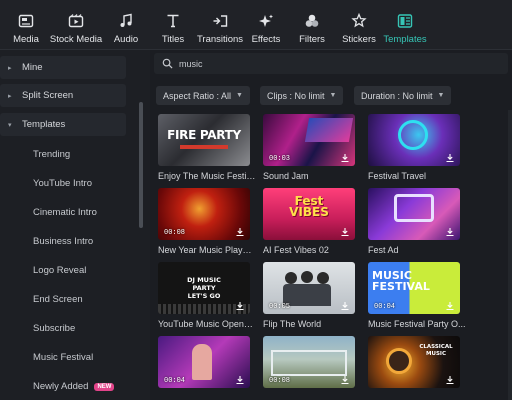 This screenshot has height=400, width=512. What do you see at coordinates (54, 328) in the screenshot?
I see `sidebar-item-subscribe: Subscribe` at bounding box center [54, 328].